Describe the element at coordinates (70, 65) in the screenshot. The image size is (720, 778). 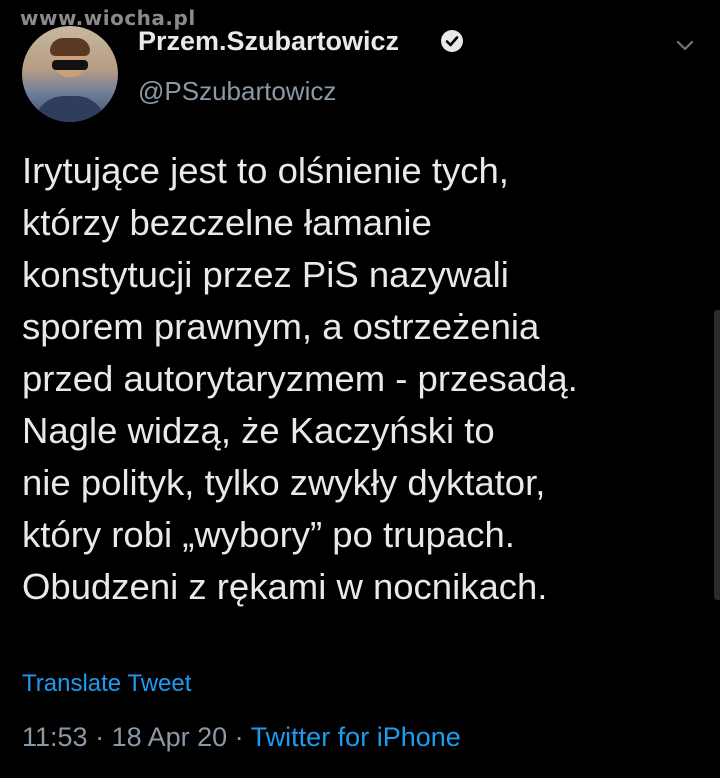
I see `avatar-glasses` at that location.